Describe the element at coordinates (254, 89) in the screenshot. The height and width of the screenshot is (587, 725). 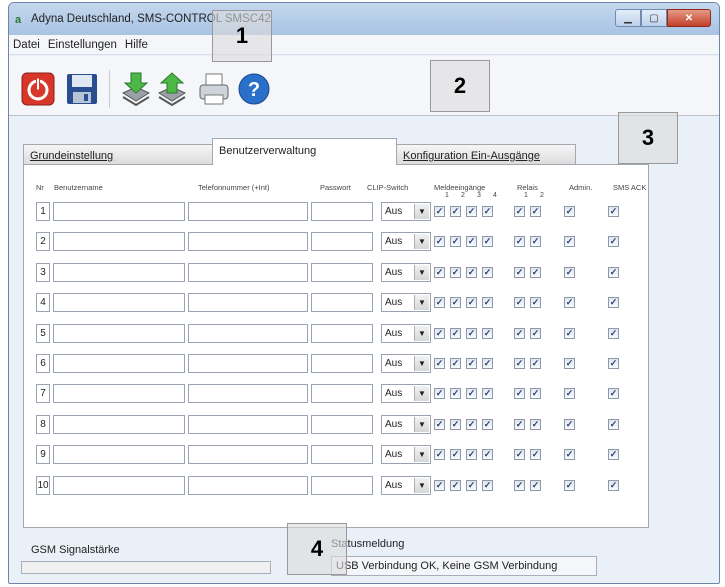
I see `help-button: ?` at that location.